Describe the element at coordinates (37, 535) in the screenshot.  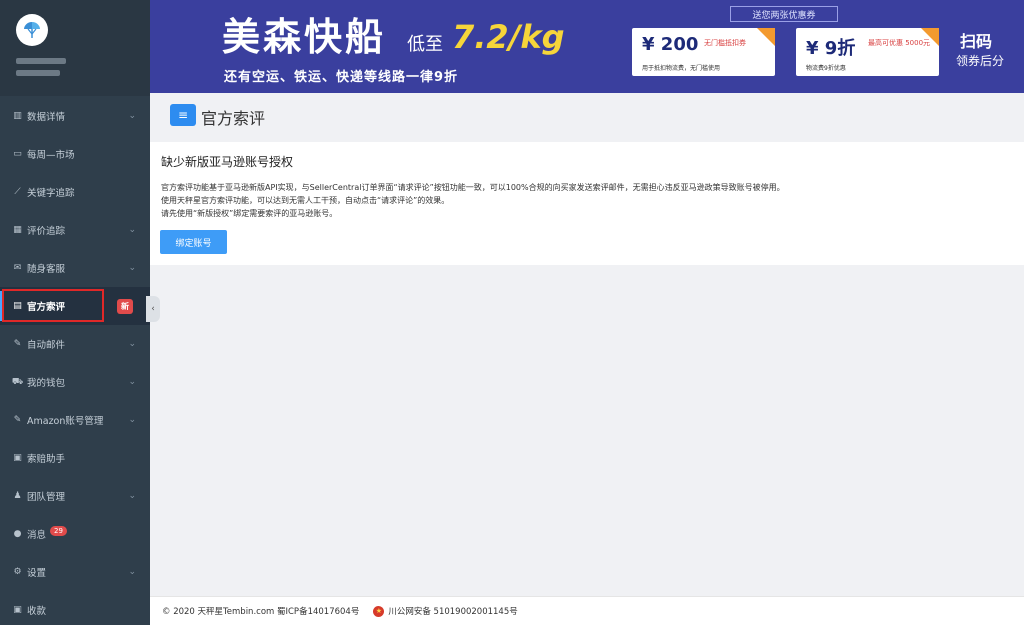
I see `sidebar-item-label: 消息` at that location.